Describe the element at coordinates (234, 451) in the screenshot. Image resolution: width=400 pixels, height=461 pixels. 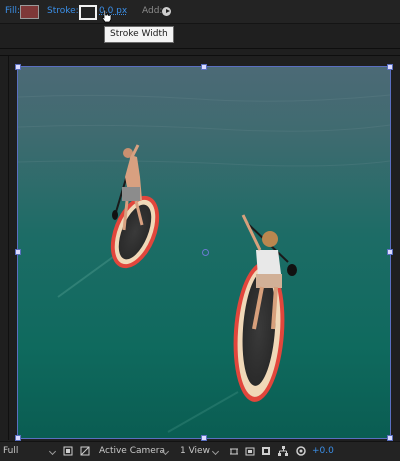
I see `fast-preview-icon` at that location.